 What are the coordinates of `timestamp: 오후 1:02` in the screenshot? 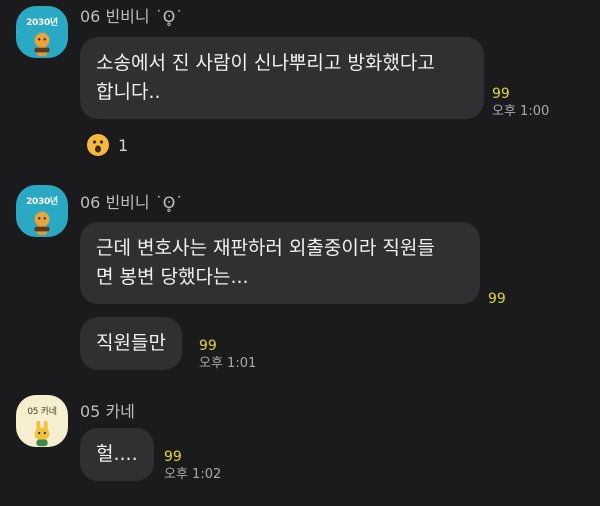 It's located at (193, 474).